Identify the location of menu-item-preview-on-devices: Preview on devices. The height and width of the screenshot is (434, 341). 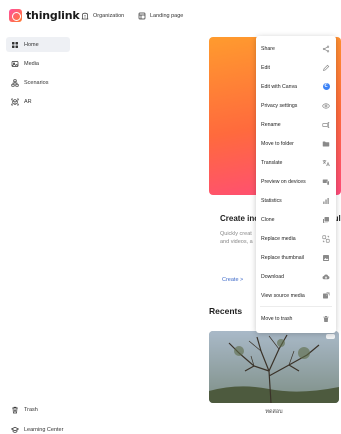
(296, 181).